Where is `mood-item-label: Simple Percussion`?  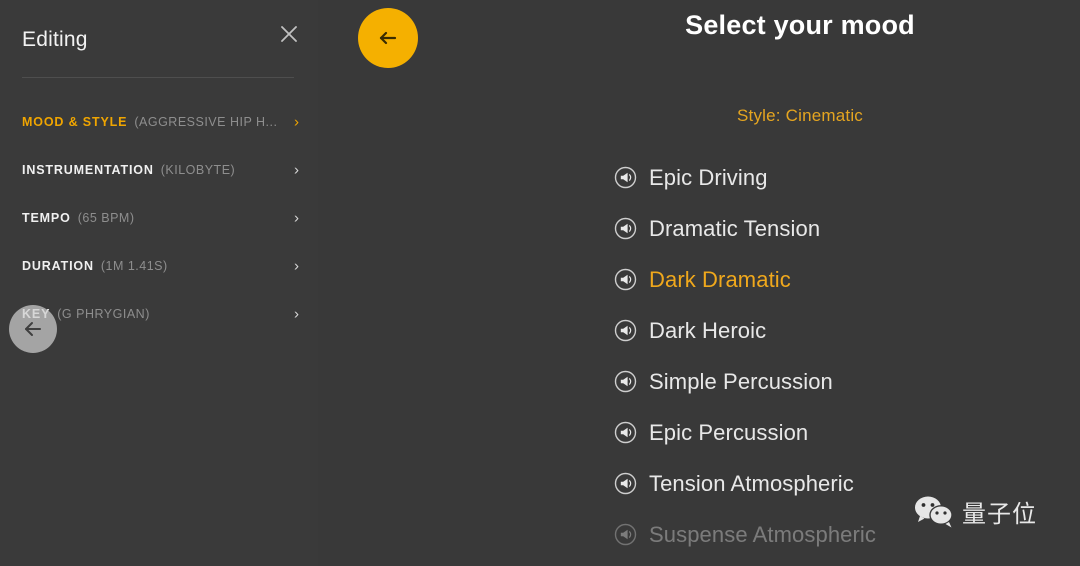 mood-item-label: Simple Percussion is located at coordinates (741, 381).